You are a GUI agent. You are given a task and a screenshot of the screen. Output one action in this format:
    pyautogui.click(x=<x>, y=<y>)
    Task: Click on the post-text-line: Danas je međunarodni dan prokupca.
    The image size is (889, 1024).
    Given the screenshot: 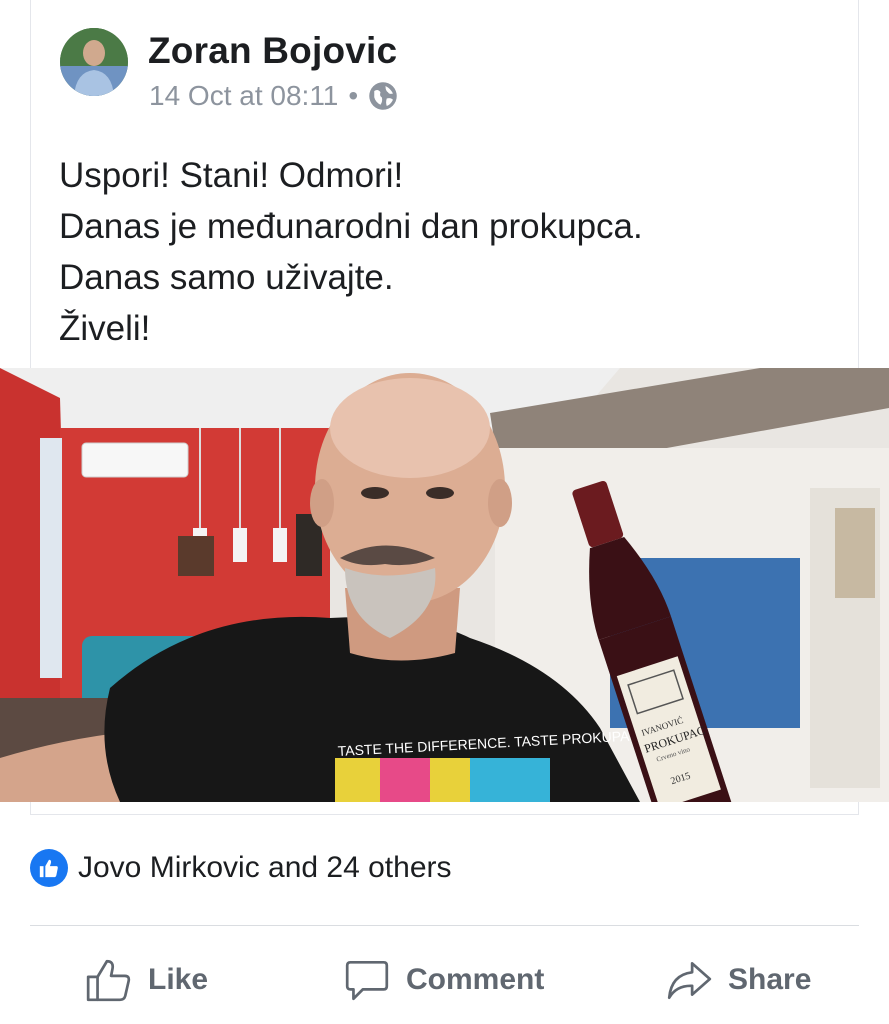 What is the action you would take?
    pyautogui.click(x=351, y=226)
    